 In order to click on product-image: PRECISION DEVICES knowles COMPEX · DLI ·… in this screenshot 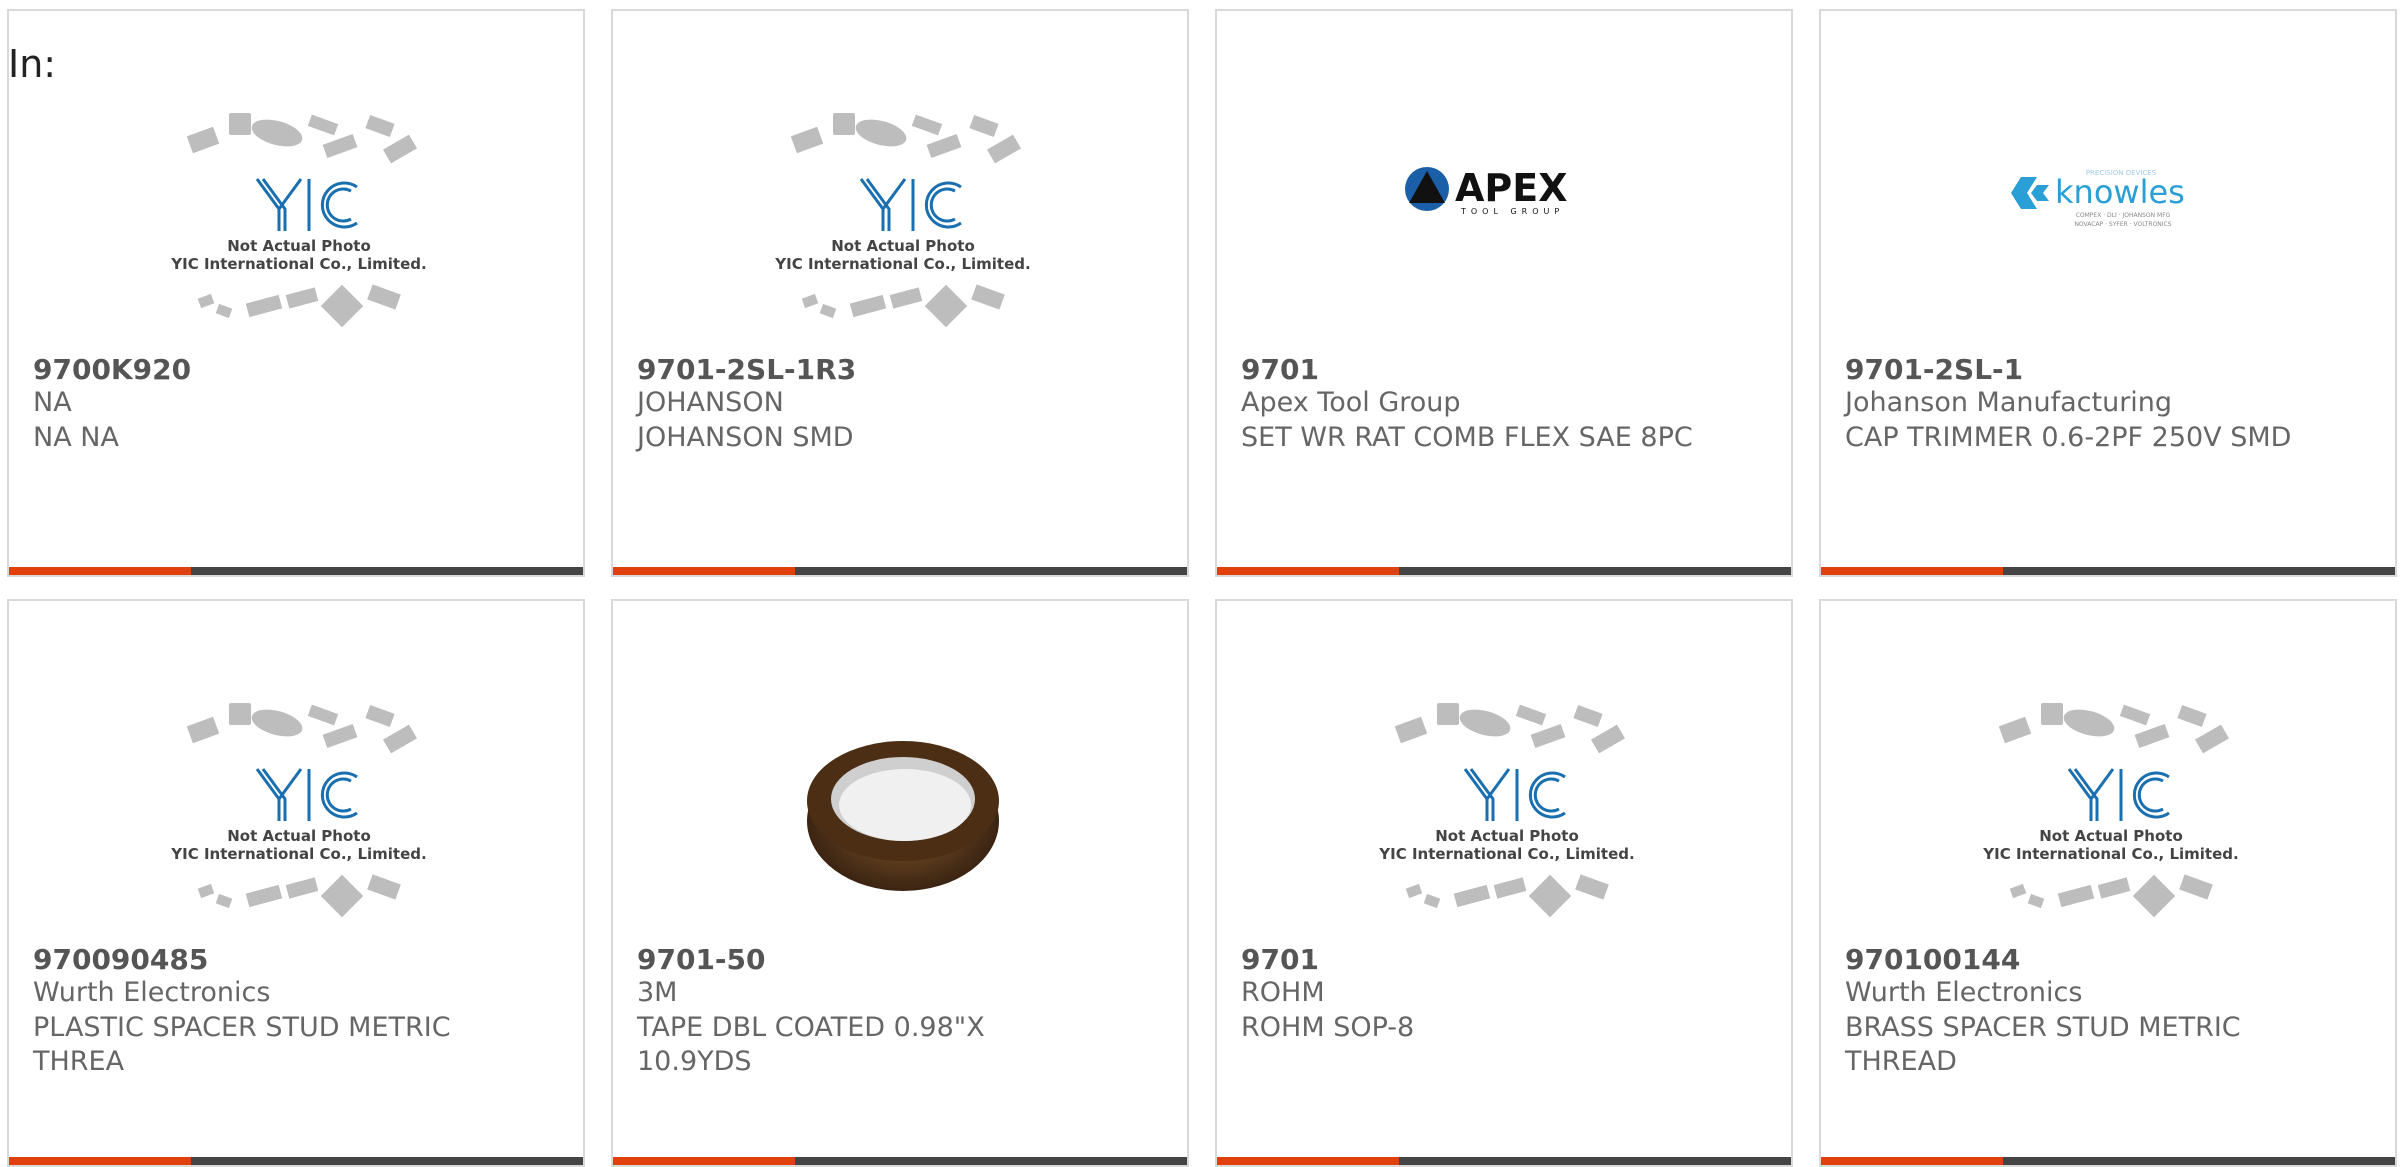, I will do `click(2111, 223)`.